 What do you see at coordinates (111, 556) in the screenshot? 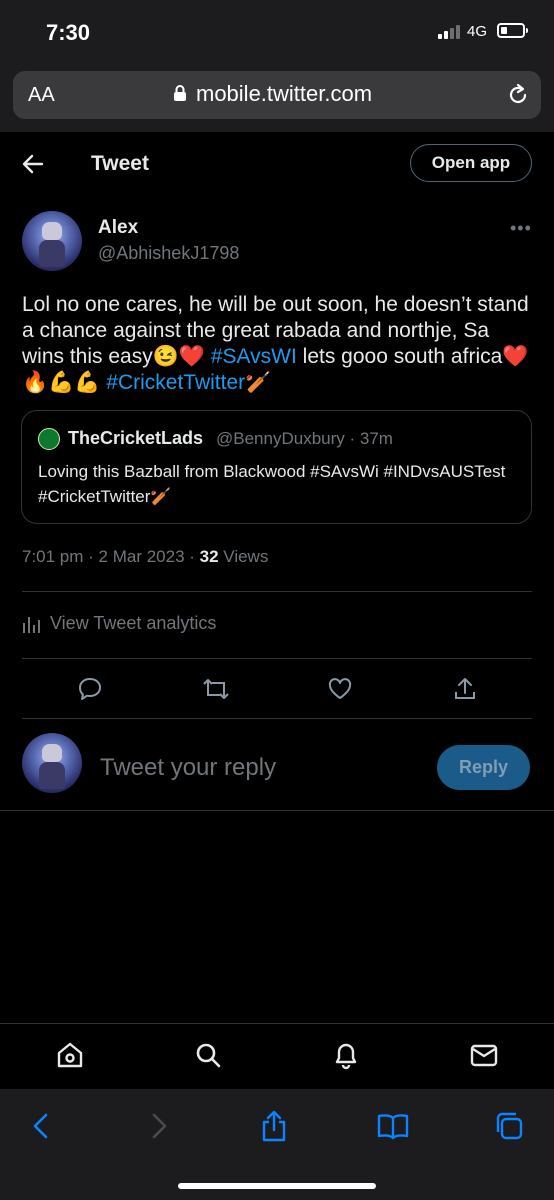
I see `tweet-timestamp: 7:01 pm · 2 Mar 2023 ·` at bounding box center [111, 556].